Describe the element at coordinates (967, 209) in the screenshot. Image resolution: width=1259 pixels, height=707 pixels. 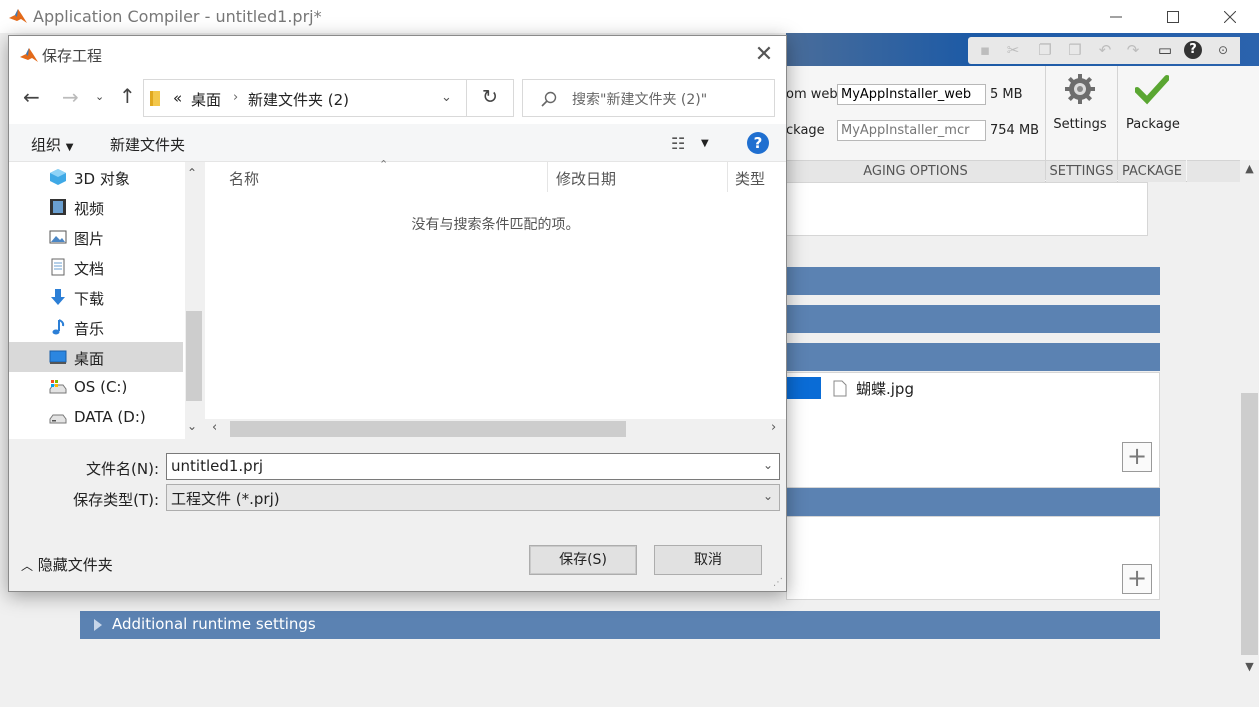
I see `description-box` at that location.